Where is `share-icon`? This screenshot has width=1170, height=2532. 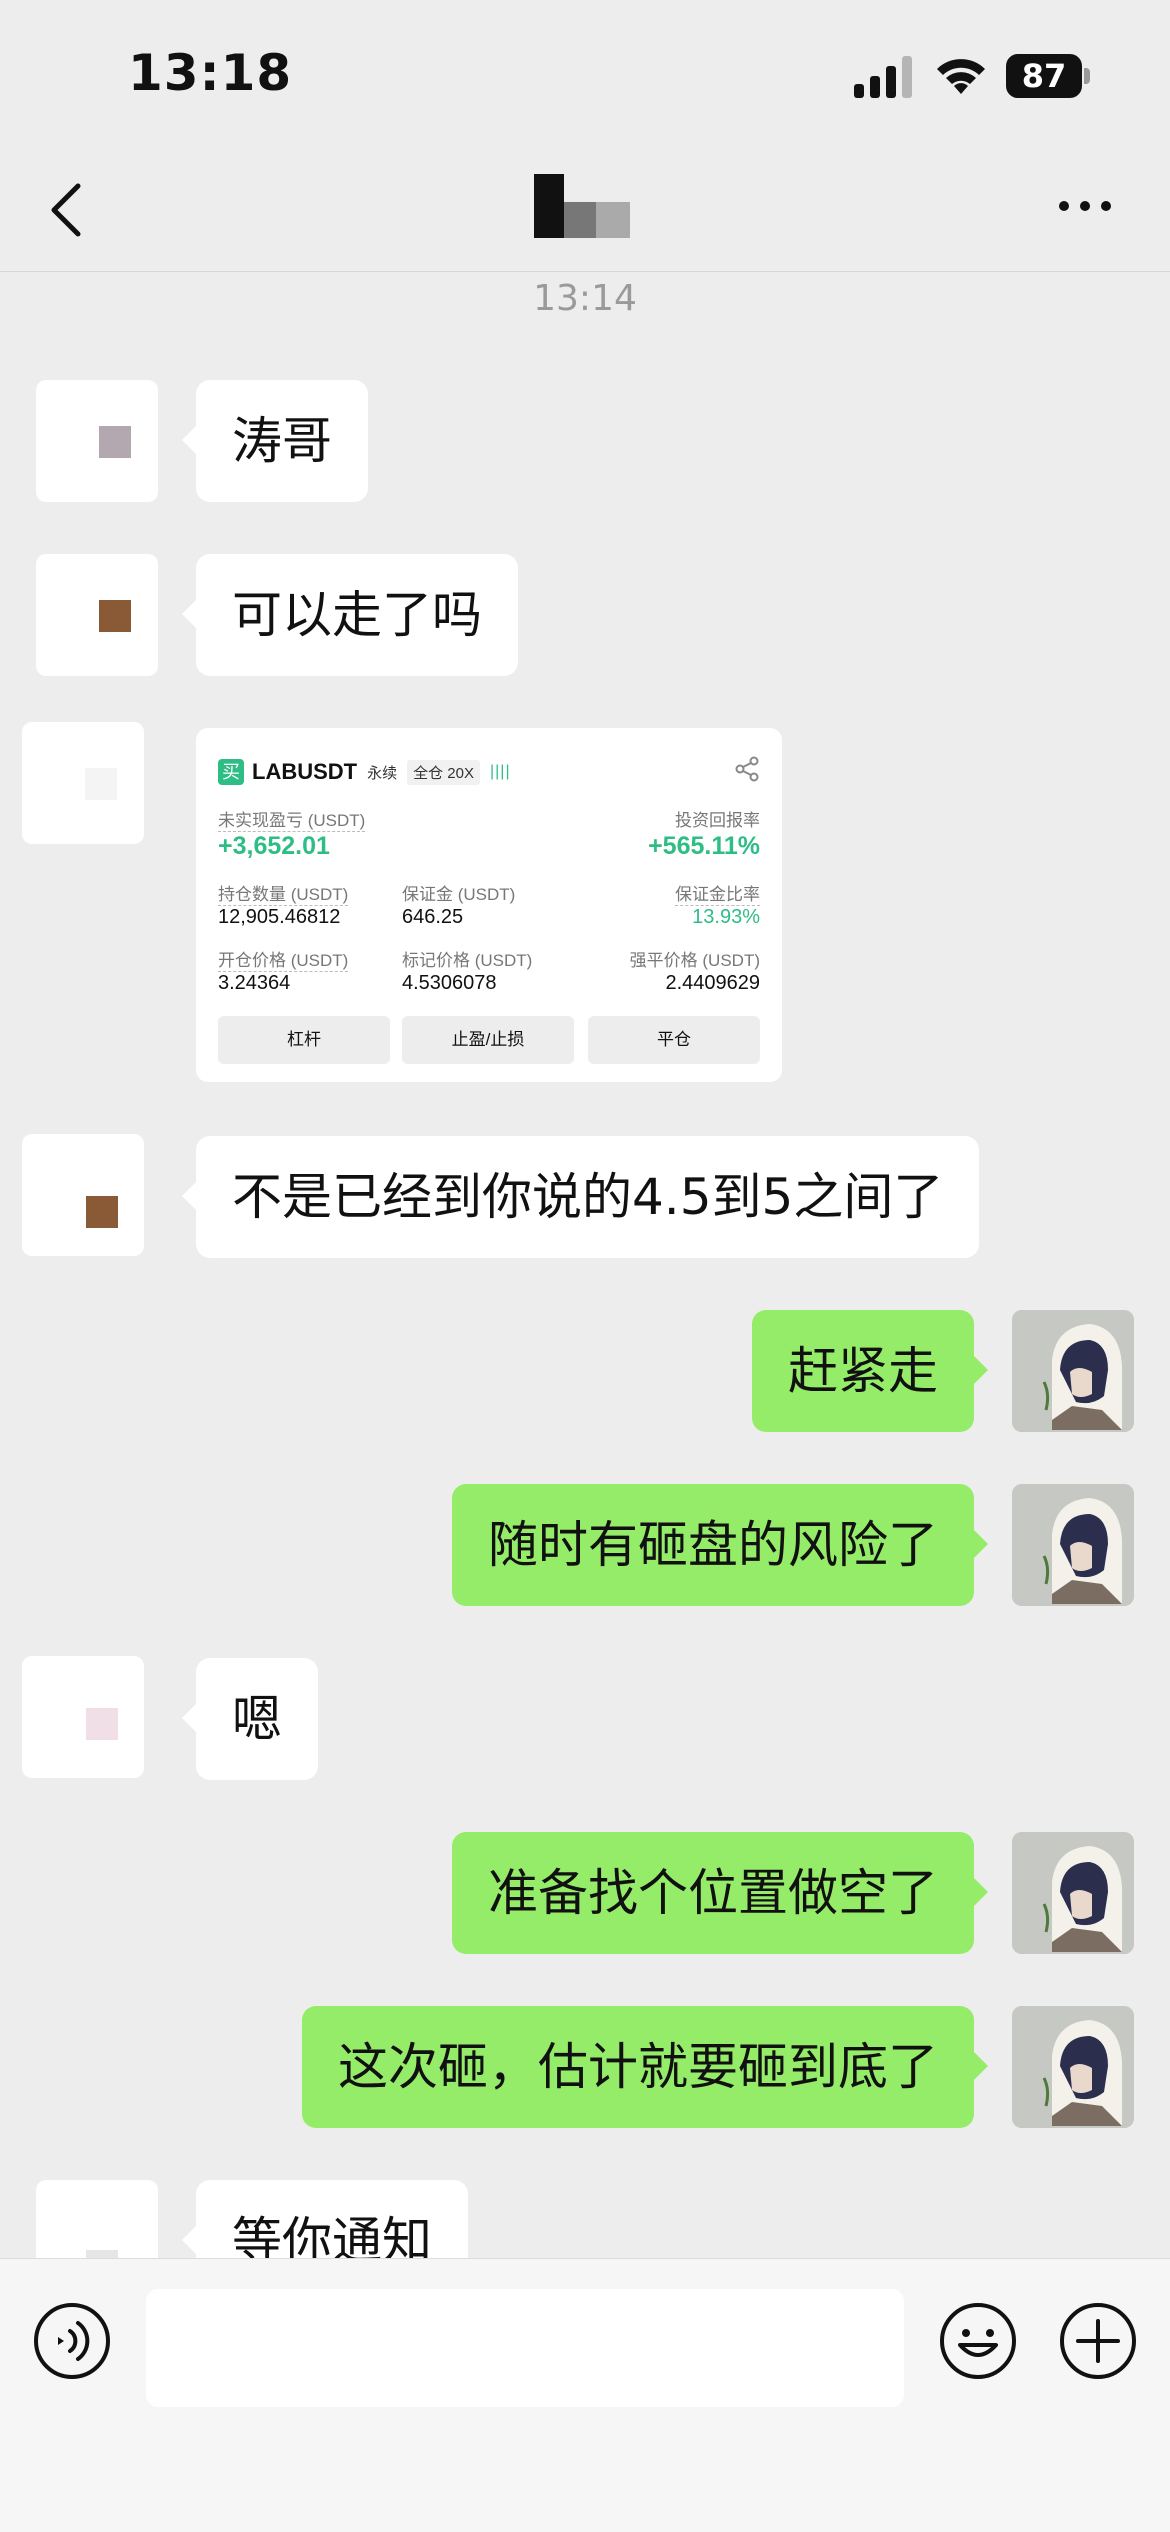
share-icon is located at coordinates (747, 769).